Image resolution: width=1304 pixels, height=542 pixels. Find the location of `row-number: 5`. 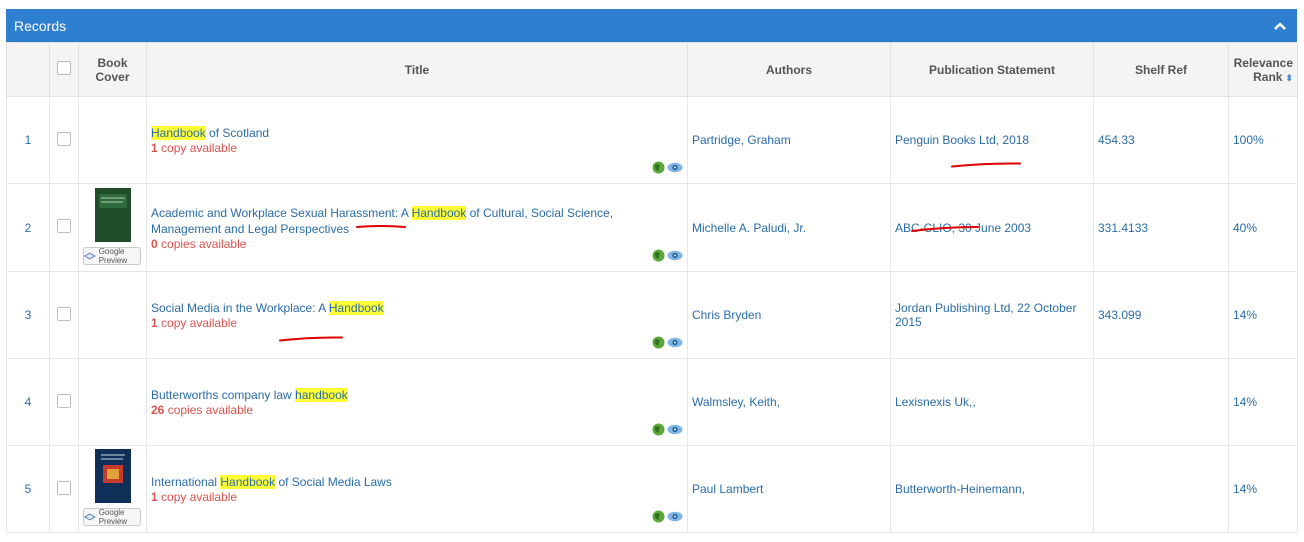

row-number: 5 is located at coordinates (28, 489).